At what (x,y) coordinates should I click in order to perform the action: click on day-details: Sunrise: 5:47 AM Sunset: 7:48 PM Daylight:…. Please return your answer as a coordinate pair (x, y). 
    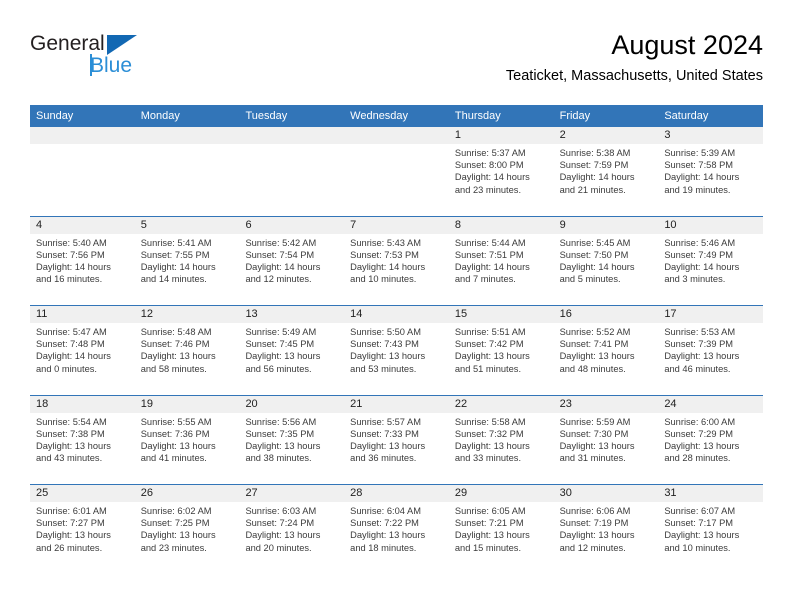
    Looking at the image, I should click on (82, 349).